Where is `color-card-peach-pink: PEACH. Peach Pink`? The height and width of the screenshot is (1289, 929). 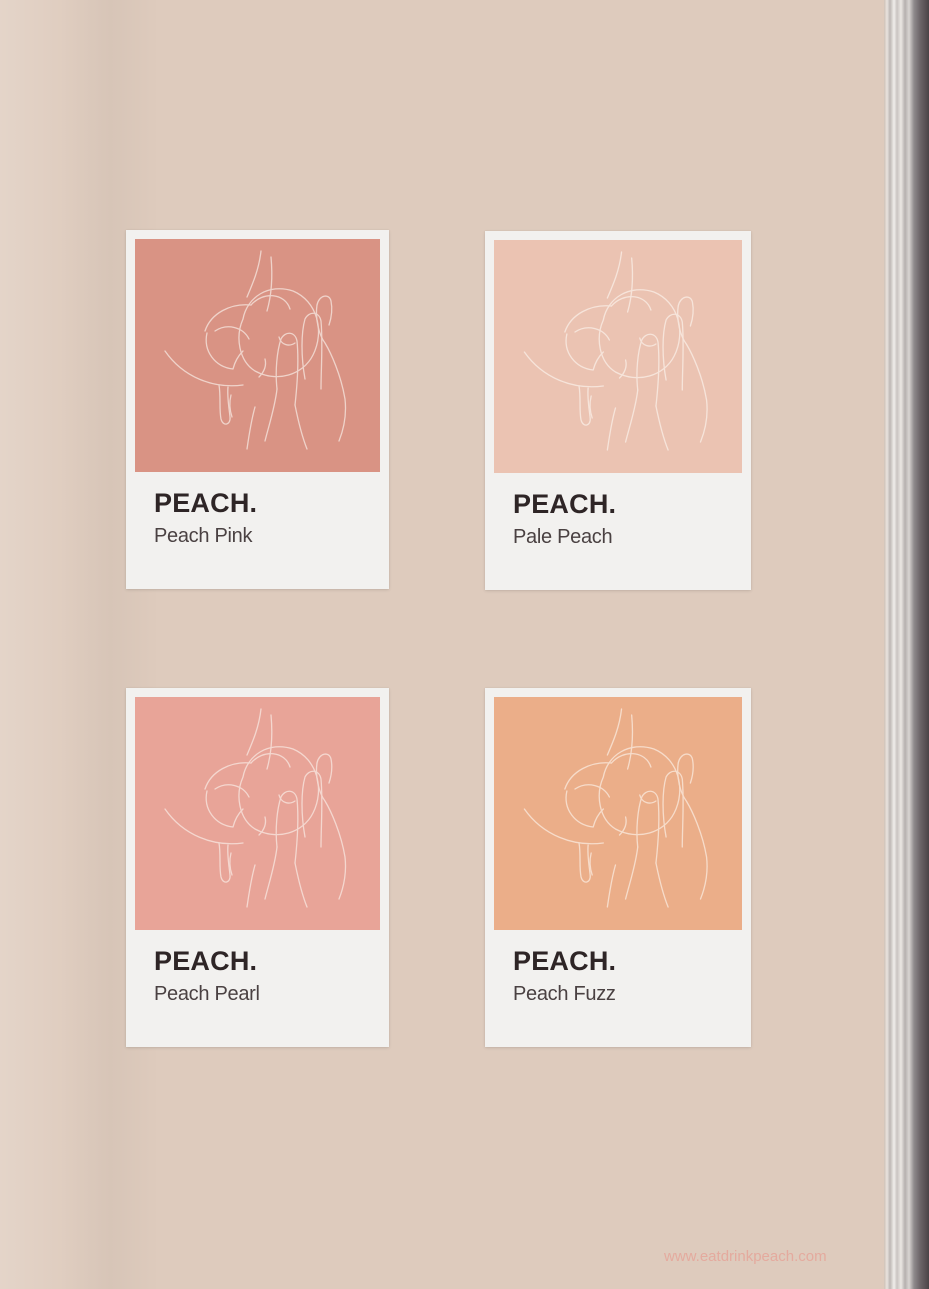 color-card-peach-pink: PEACH. Peach Pink is located at coordinates (257, 409).